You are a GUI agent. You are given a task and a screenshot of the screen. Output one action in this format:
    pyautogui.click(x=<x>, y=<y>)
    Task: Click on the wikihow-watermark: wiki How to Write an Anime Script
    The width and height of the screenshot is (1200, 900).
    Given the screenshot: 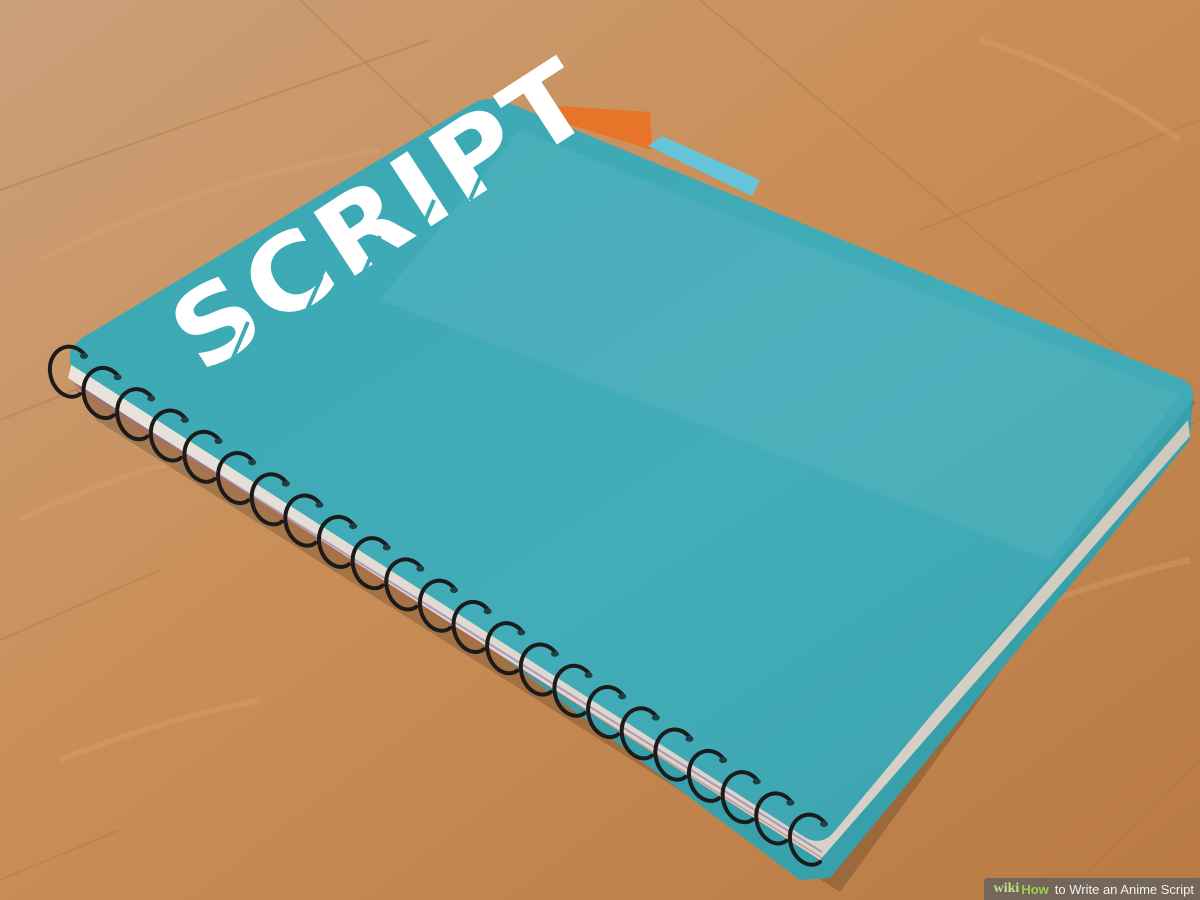 What is the action you would take?
    pyautogui.click(x=1091, y=889)
    